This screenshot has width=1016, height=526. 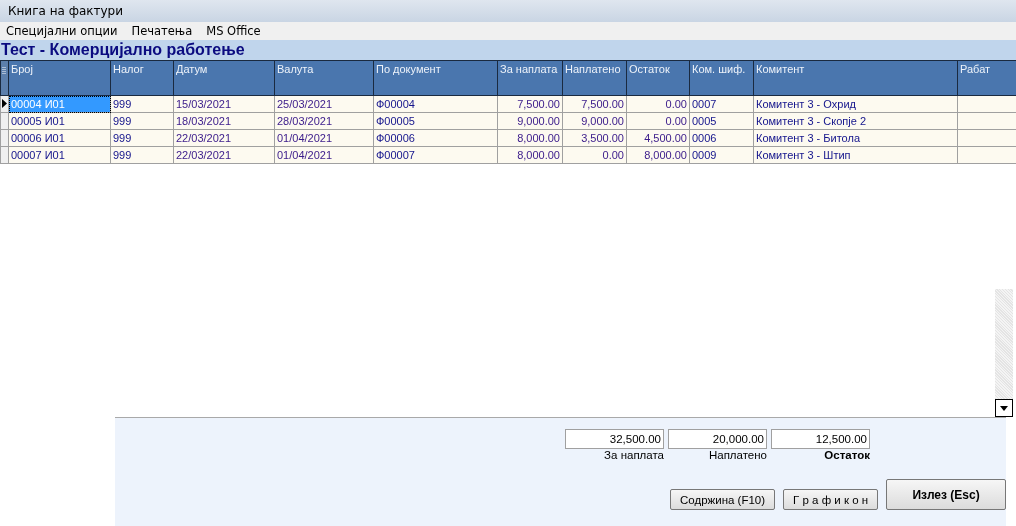 I want to click on column-header: Наплатено, so click(x=594, y=78).